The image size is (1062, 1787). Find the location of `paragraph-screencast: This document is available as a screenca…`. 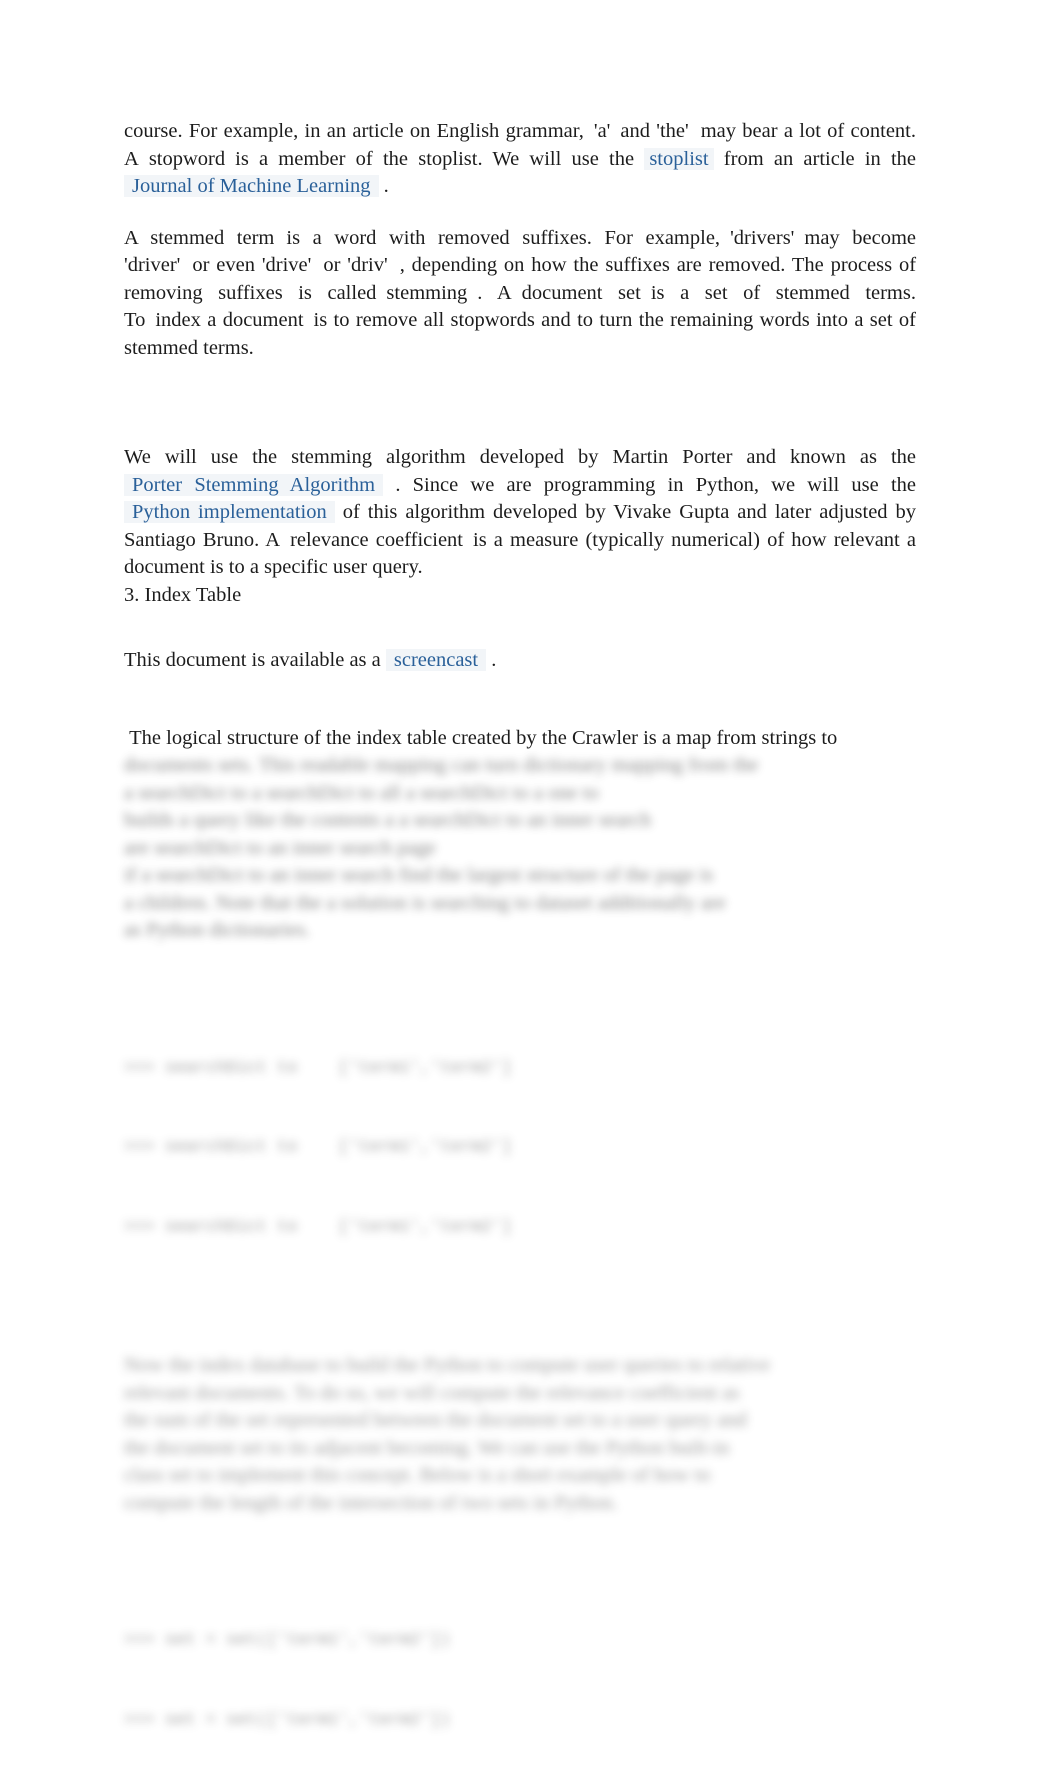

paragraph-screencast: This document is available as a screenca… is located at coordinates (520, 661).